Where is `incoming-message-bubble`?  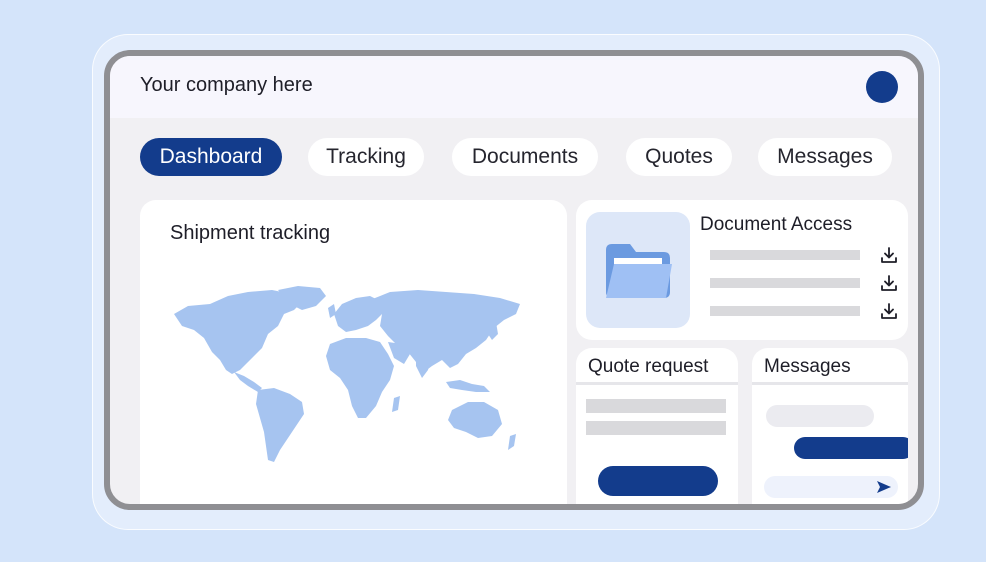 incoming-message-bubble is located at coordinates (820, 416).